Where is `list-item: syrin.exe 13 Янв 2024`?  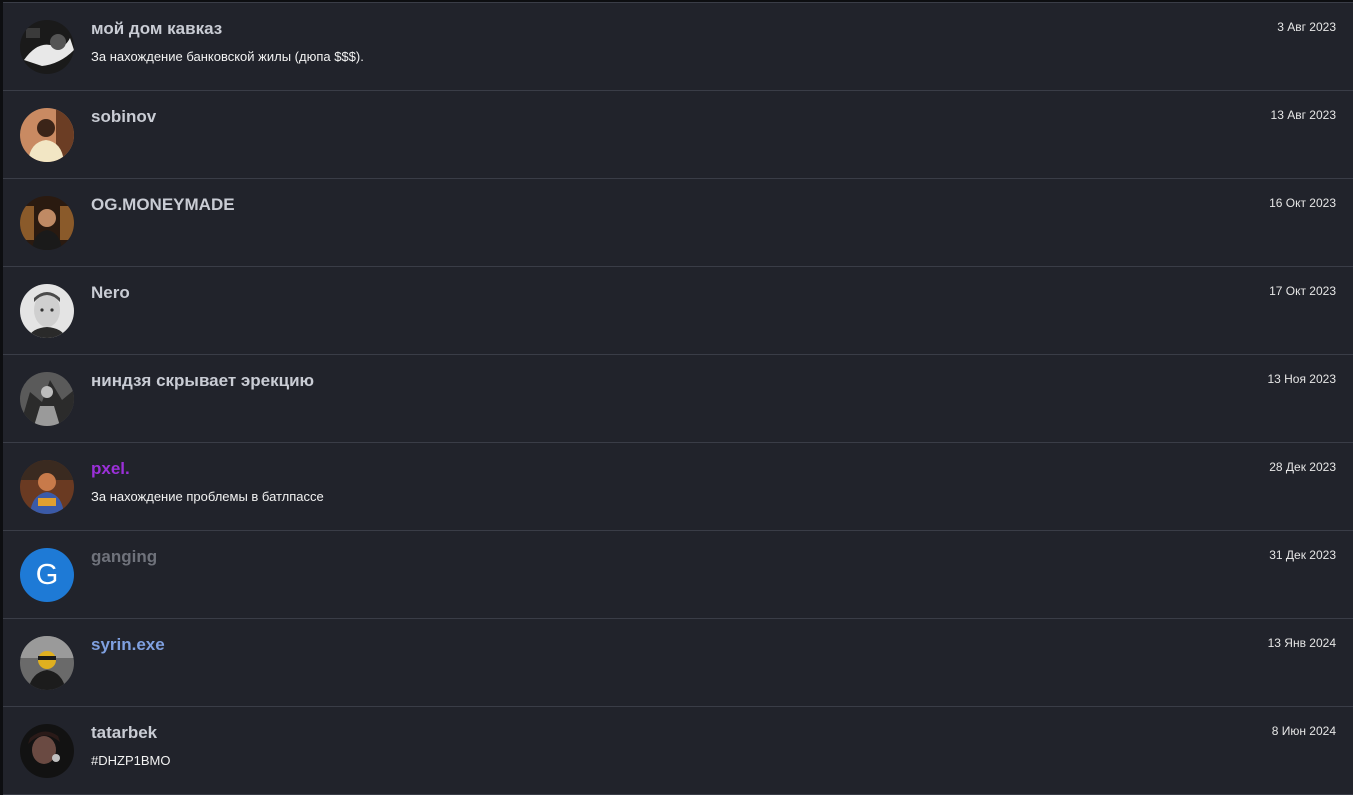
list-item: syrin.exe 13 Янв 2024 is located at coordinates (678, 663).